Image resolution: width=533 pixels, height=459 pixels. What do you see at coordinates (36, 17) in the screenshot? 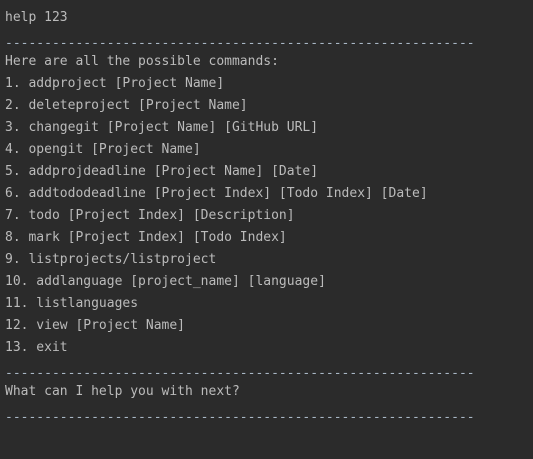
I see `user-input-line: help 123` at bounding box center [36, 17].